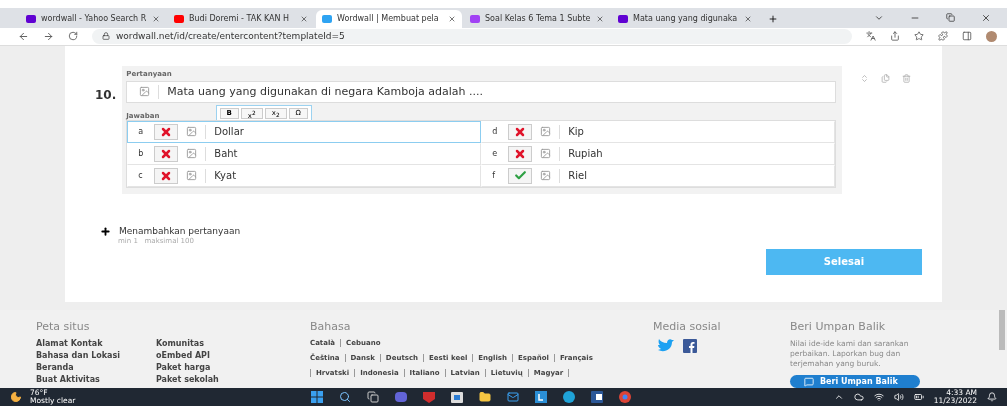 The width and height of the screenshot is (1007, 406). Describe the element at coordinates (658, 153) in the screenshot. I see `answer-field: e Rupiah` at that location.